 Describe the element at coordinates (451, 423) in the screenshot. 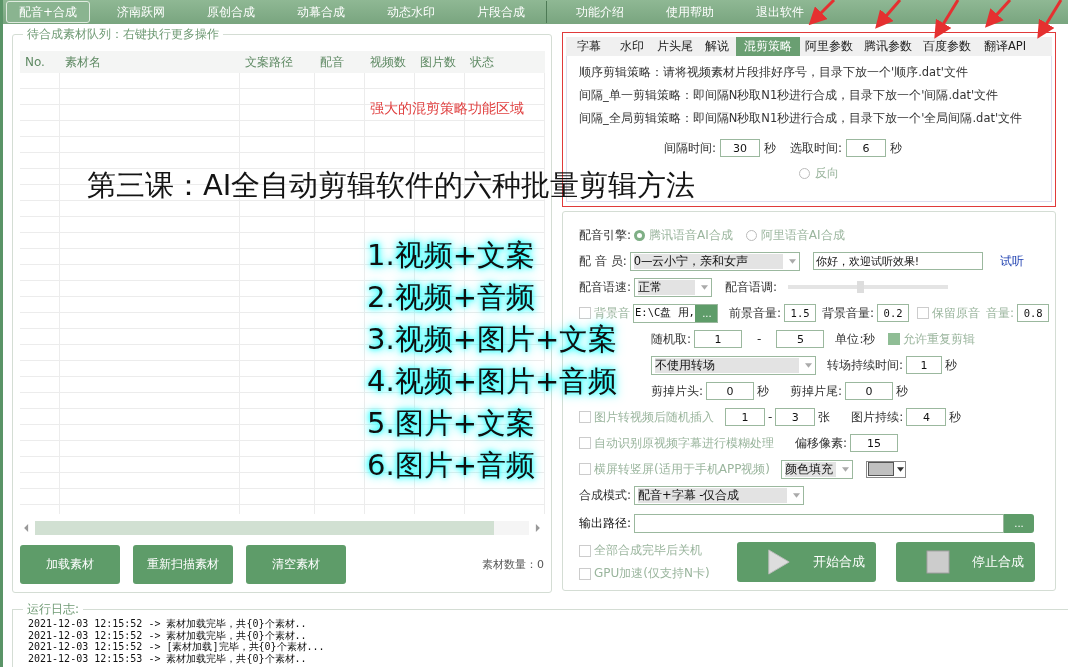

I see `method-item: 5.图片+文案` at that location.